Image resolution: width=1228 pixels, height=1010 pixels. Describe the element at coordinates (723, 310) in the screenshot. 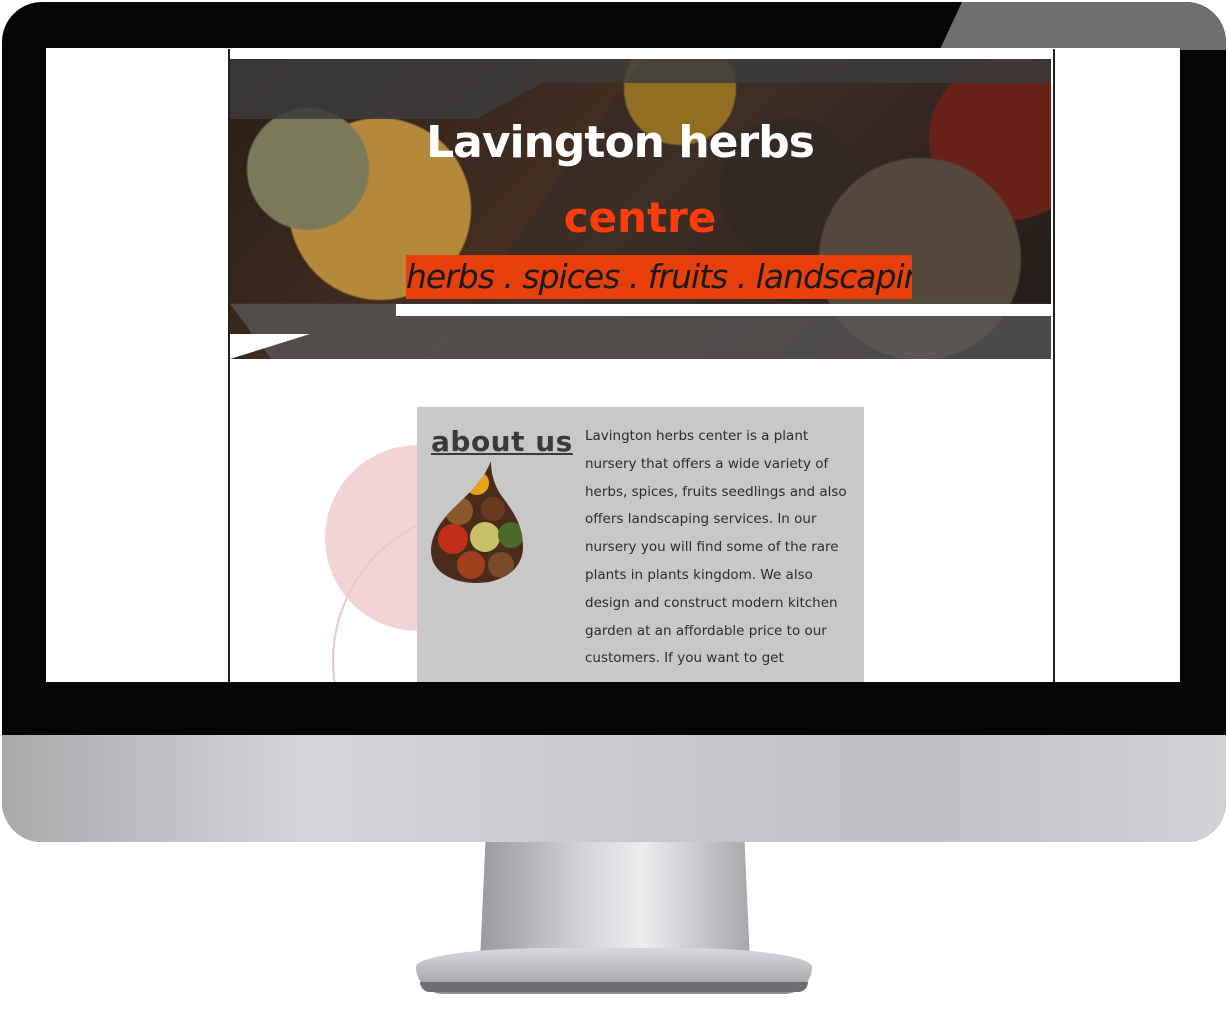

I see `hero-divider` at that location.